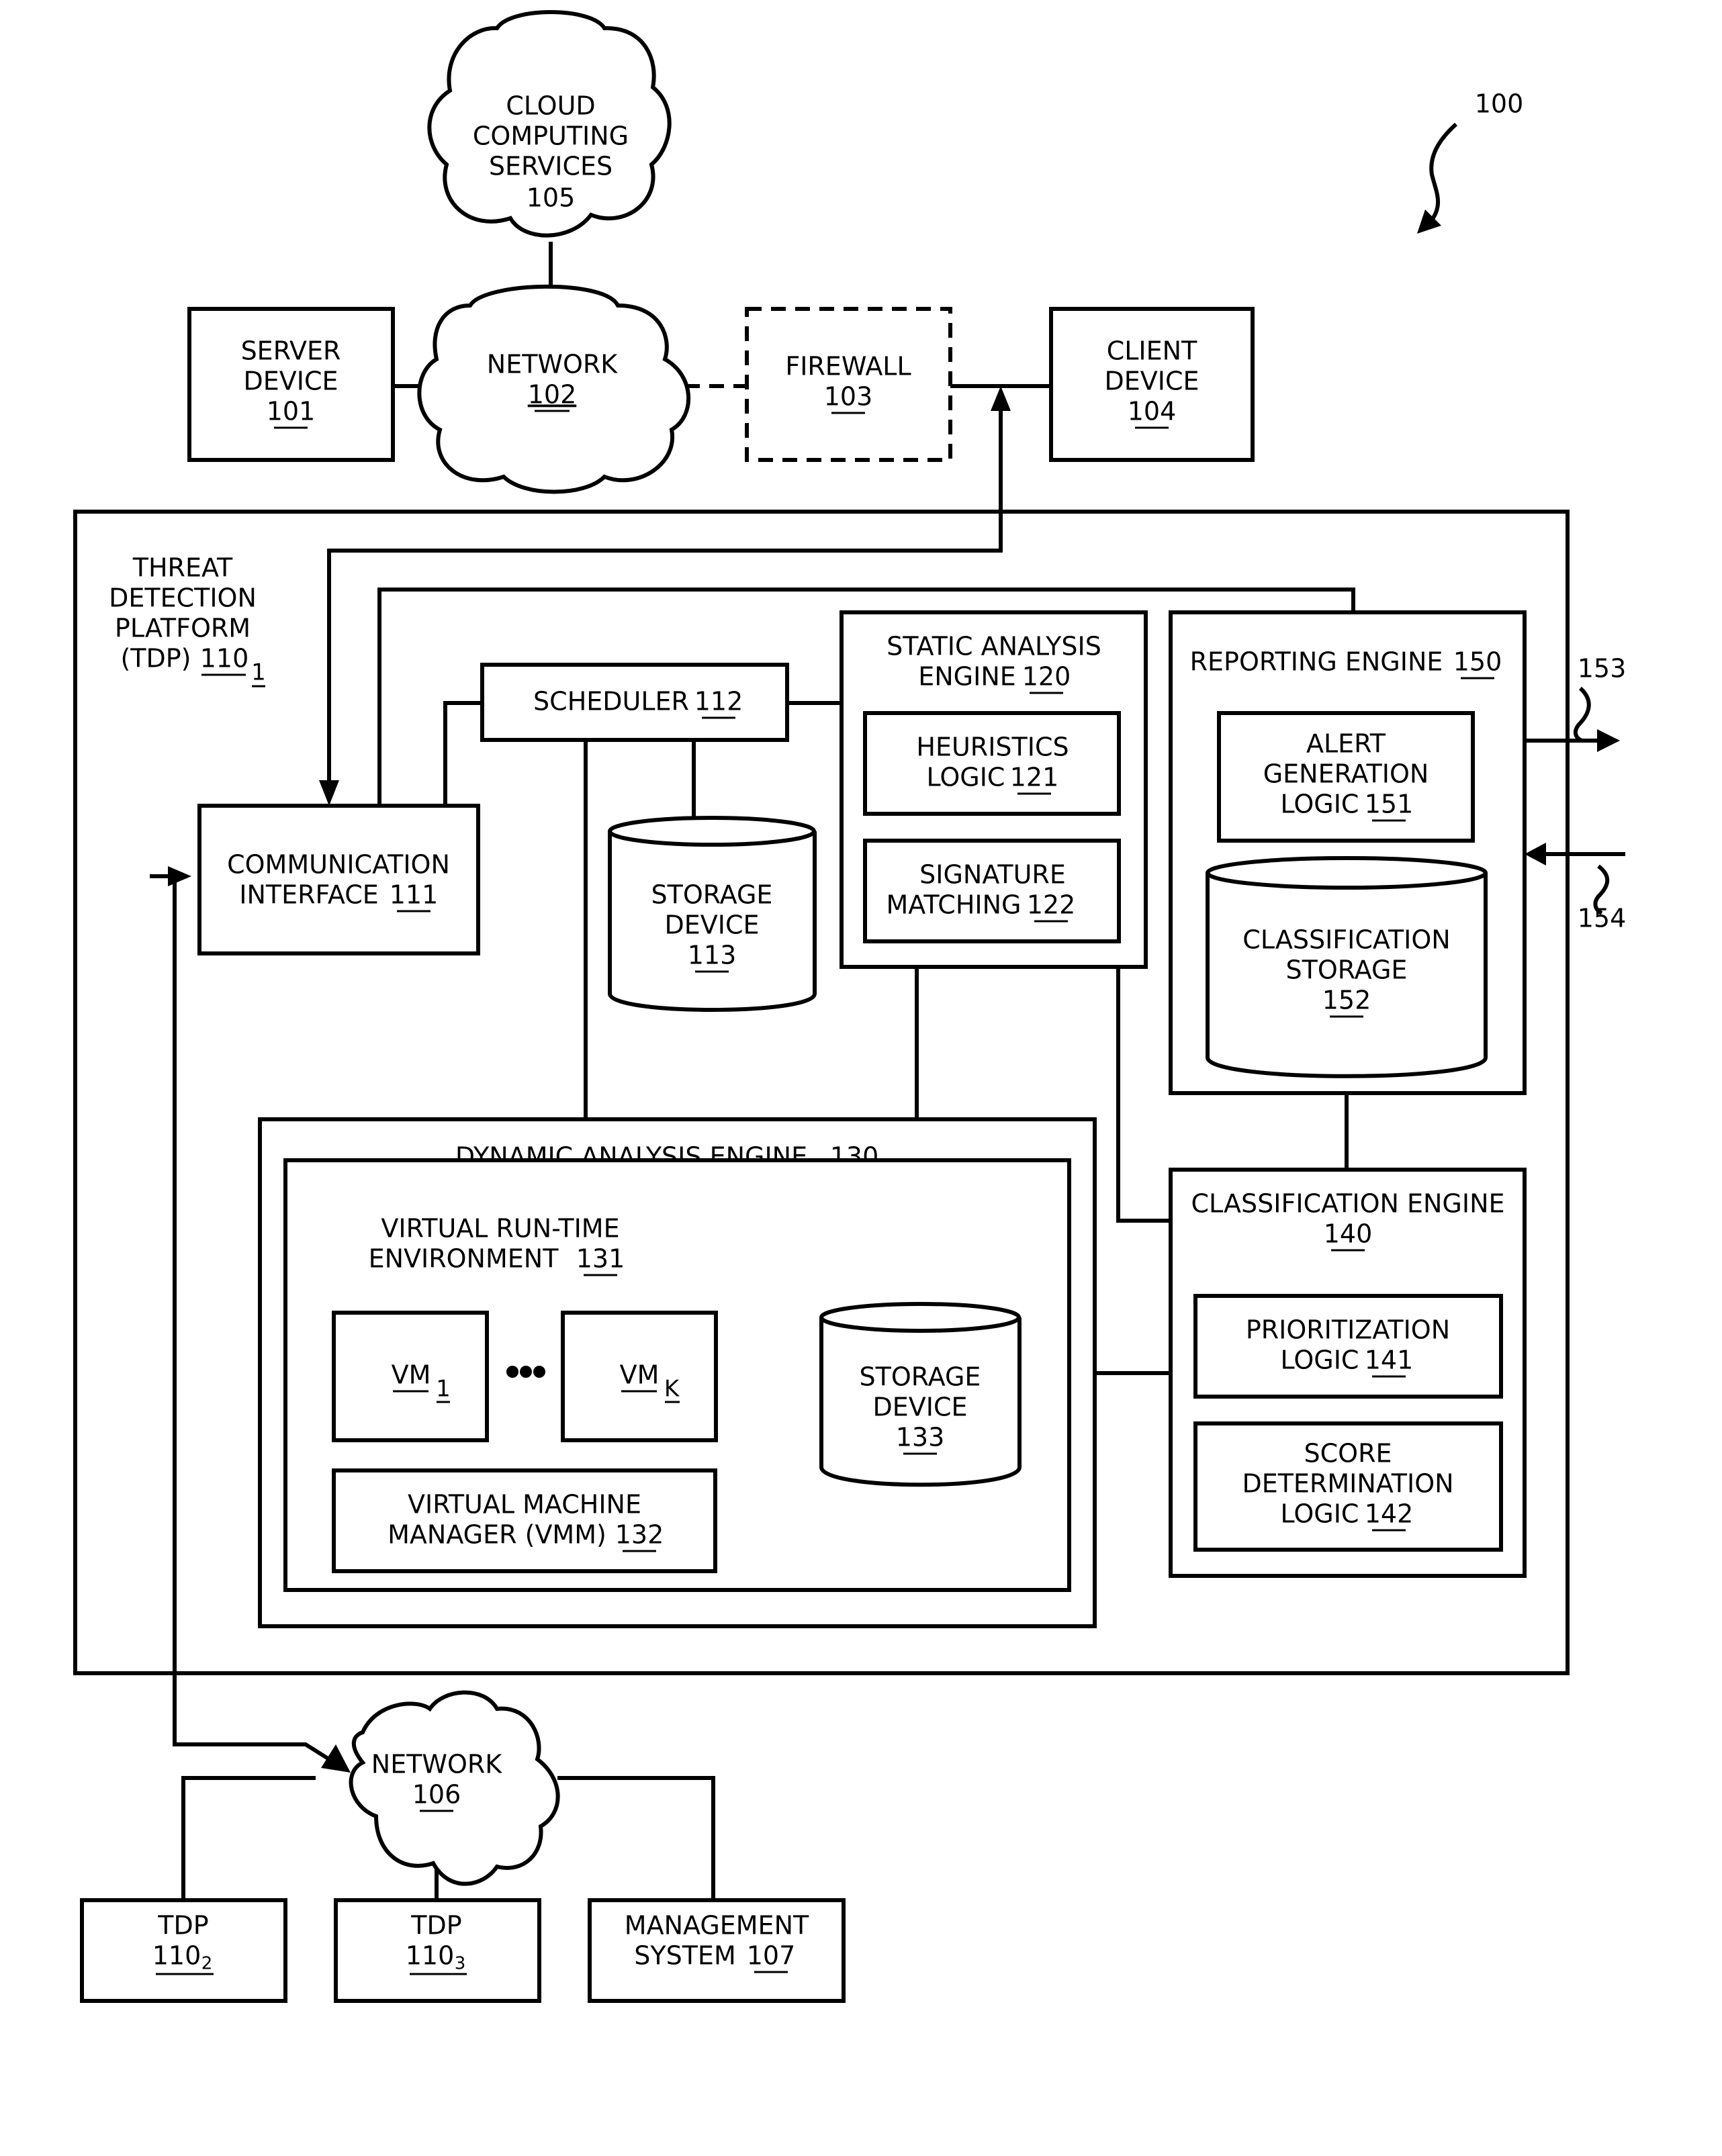  I want to click on cloud-label-line2: COMPUTING, so click(551, 137).